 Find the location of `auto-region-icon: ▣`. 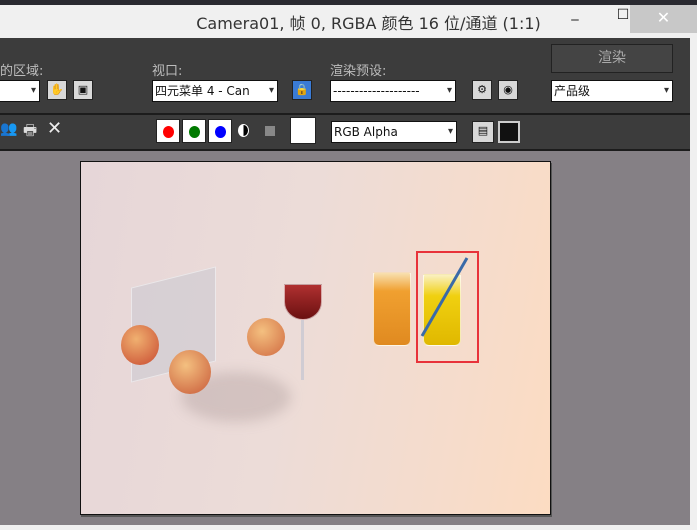

auto-region-icon: ▣ is located at coordinates (83, 90).